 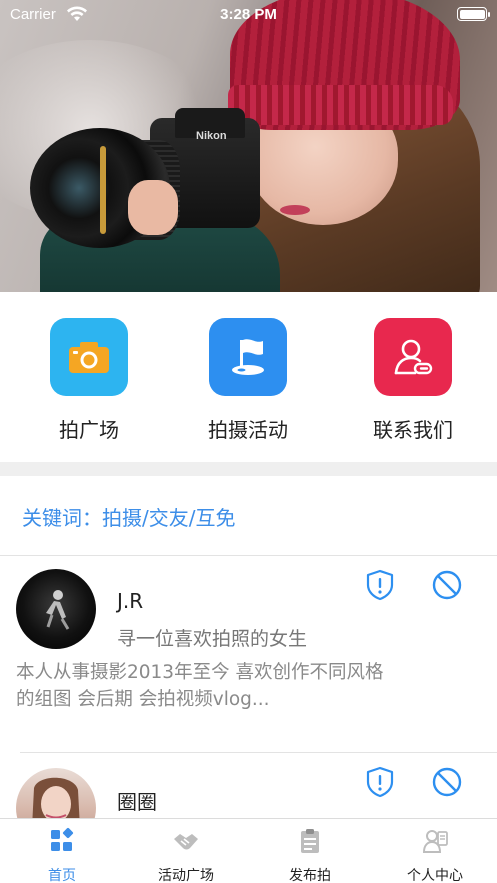 What do you see at coordinates (212, 639) in the screenshot?
I see `post-subtitle: 寻一位喜欢拍照的女生` at bounding box center [212, 639].